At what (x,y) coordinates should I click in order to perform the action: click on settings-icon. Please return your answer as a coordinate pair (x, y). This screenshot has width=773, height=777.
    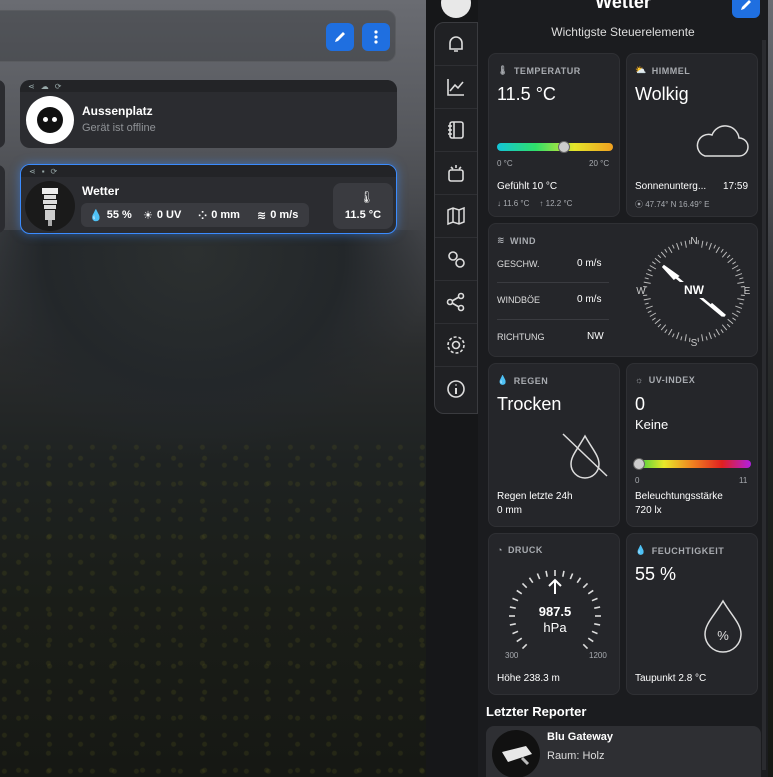
    Looking at the image, I should click on (456, 345).